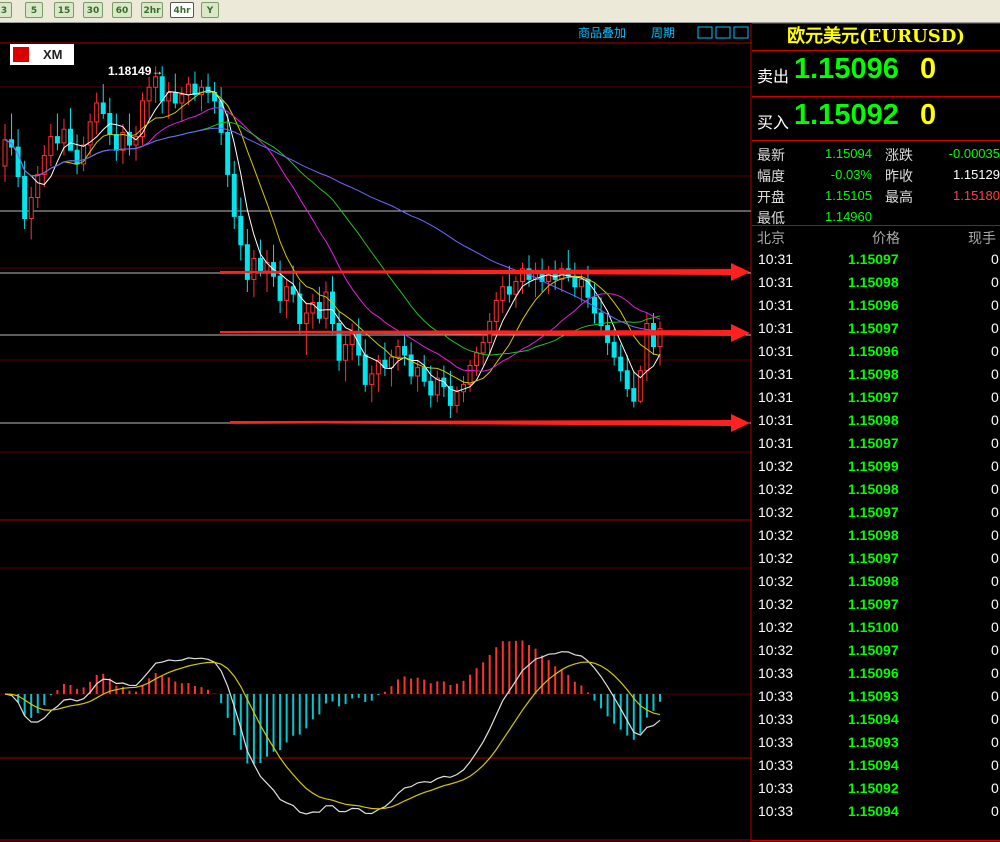 The image size is (1000, 842). Describe the element at coordinates (773, 76) in the screenshot. I see `sell-label: 卖出` at that location.